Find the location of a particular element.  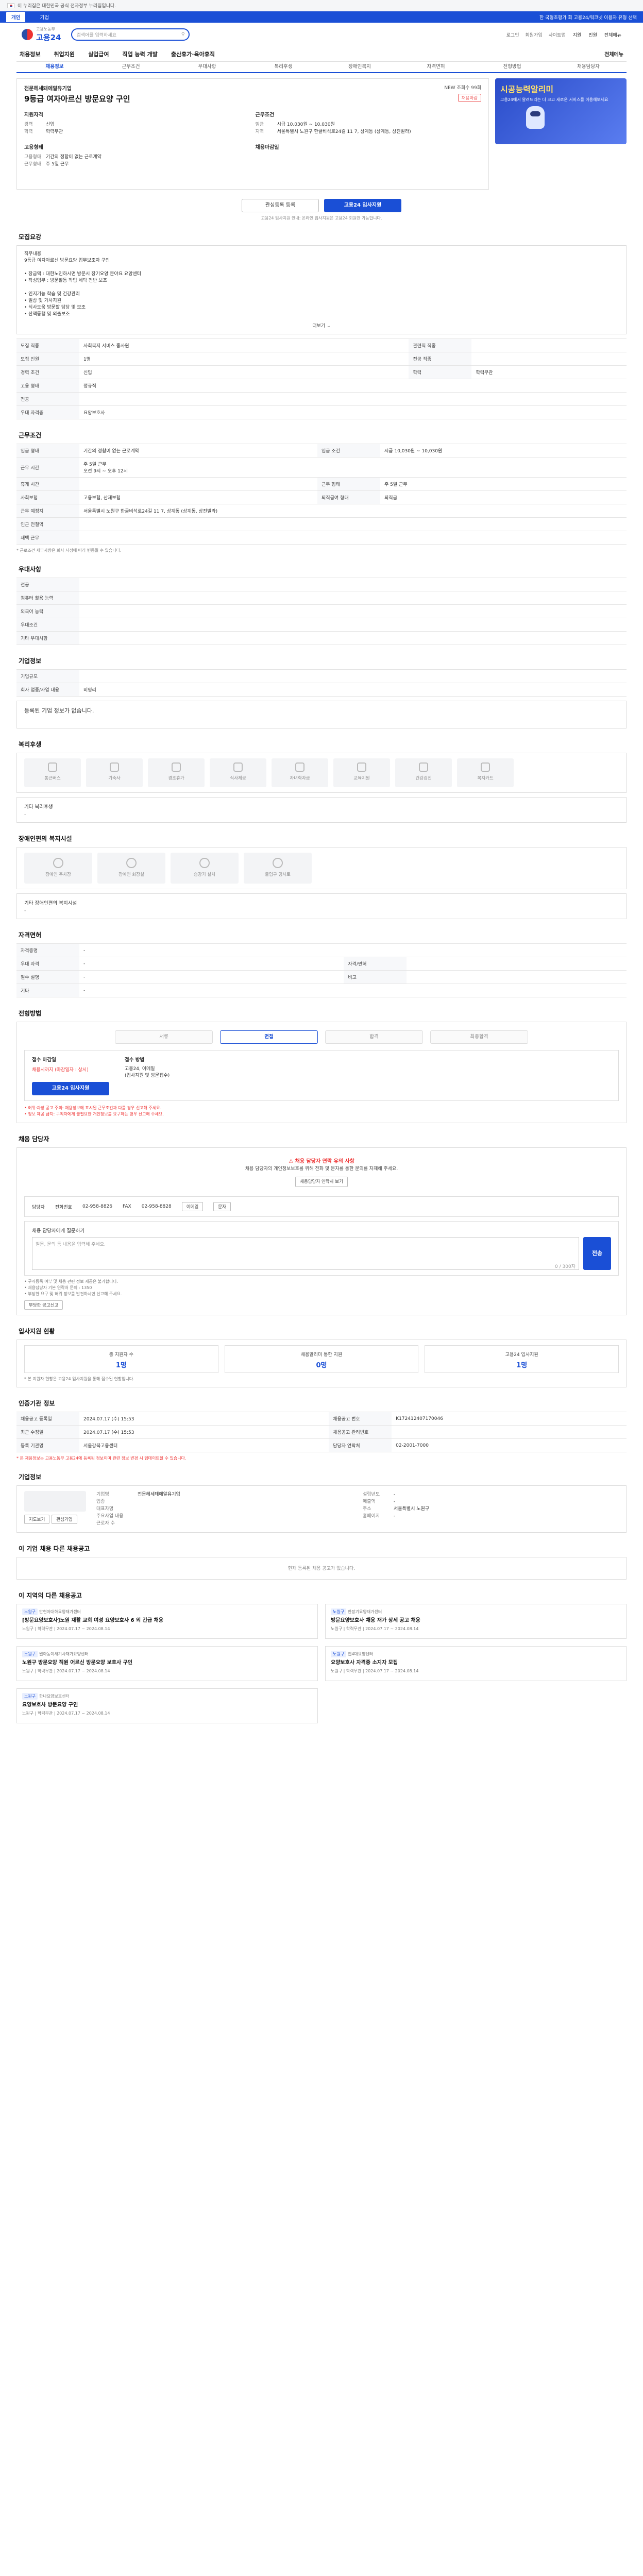

welfare-item: 교육지원 is located at coordinates (361, 772).